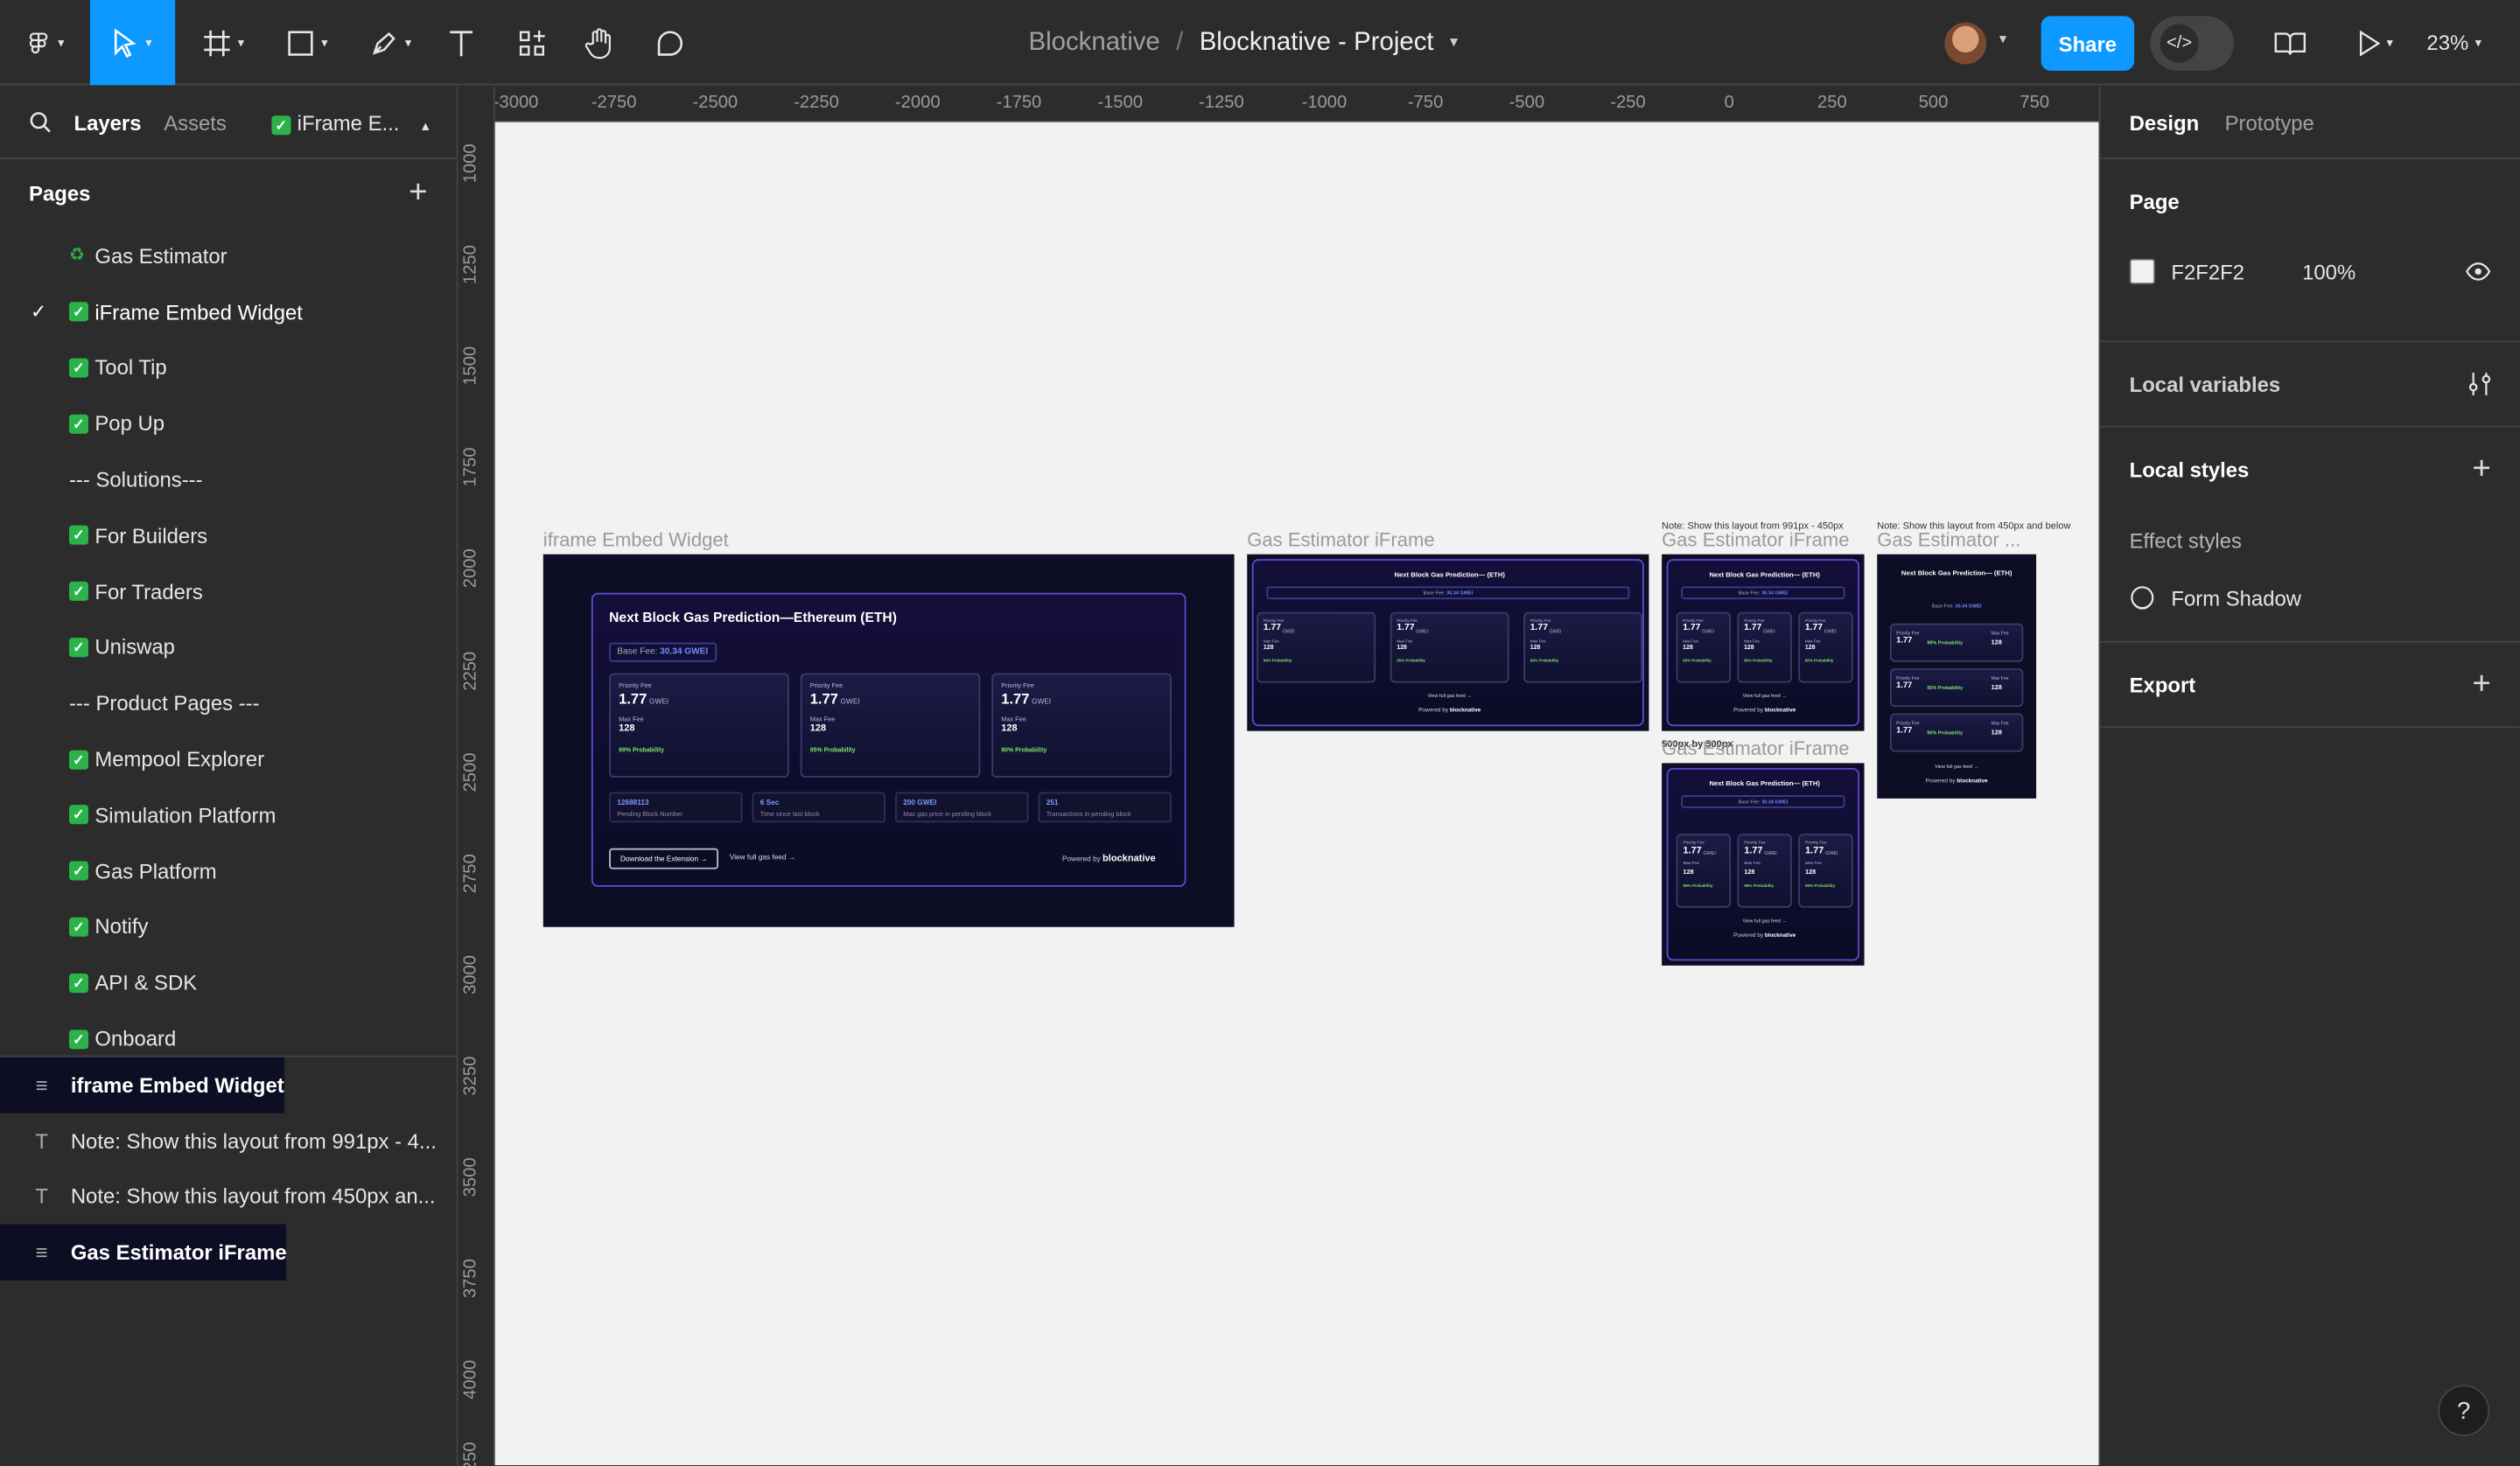 The width and height of the screenshot is (2520, 1466). What do you see at coordinates (40, 122) in the screenshot?
I see `search-icon` at bounding box center [40, 122].